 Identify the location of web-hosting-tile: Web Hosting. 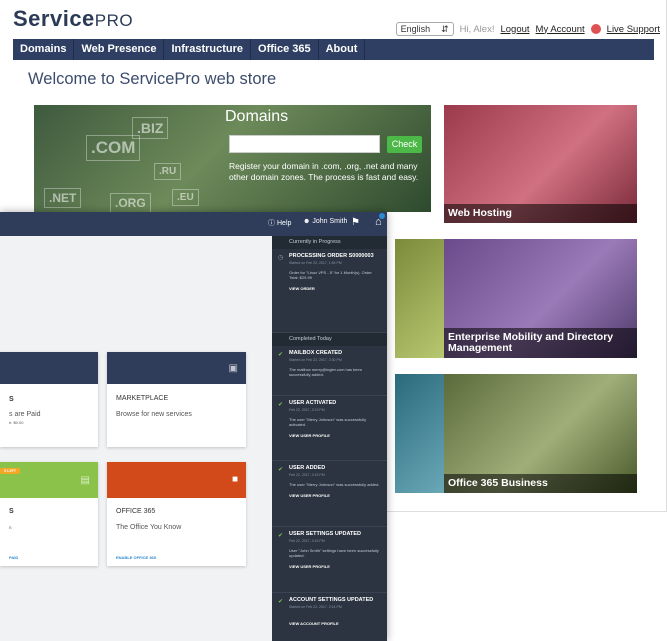
(540, 164).